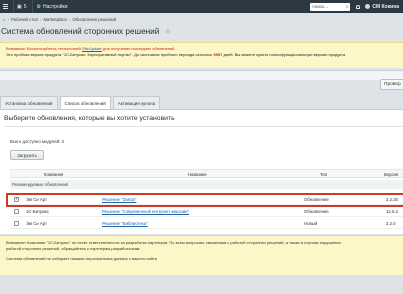 The height and width of the screenshot is (294, 403). What do you see at coordinates (167, 31) in the screenshot?
I see `star-icon: ☆` at bounding box center [167, 31].